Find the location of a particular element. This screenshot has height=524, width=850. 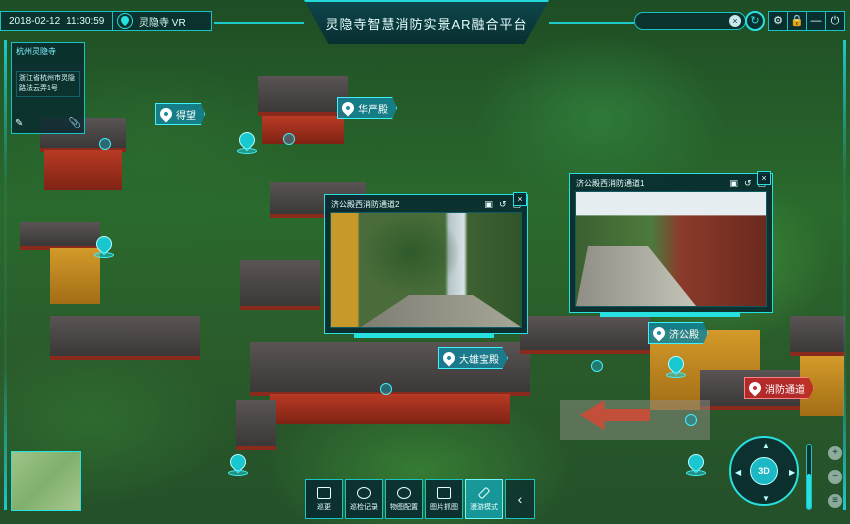

video-header: 济公殿西消防通道1 ▣ ↺ ▢ is located at coordinates (671, 183).